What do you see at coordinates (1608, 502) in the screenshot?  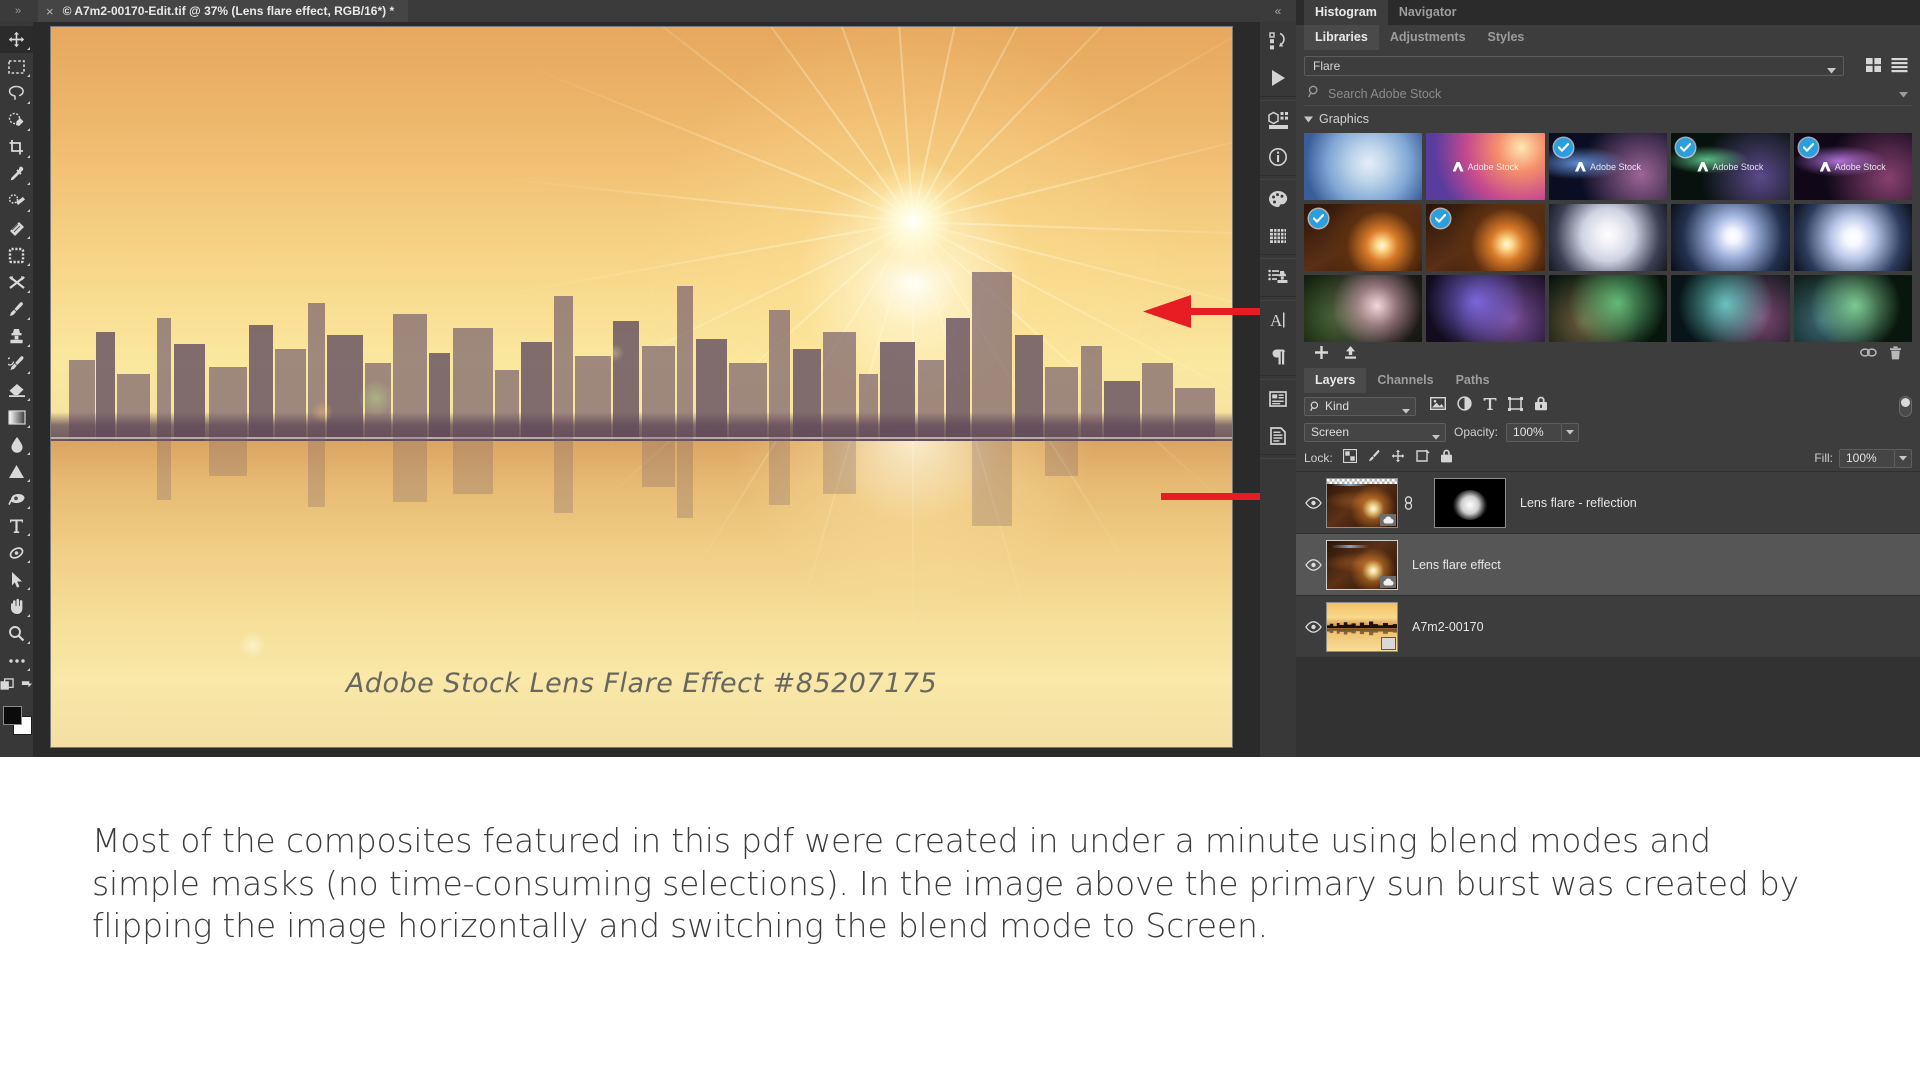 I see `layer-row: Lens flare - reflection` at bounding box center [1608, 502].